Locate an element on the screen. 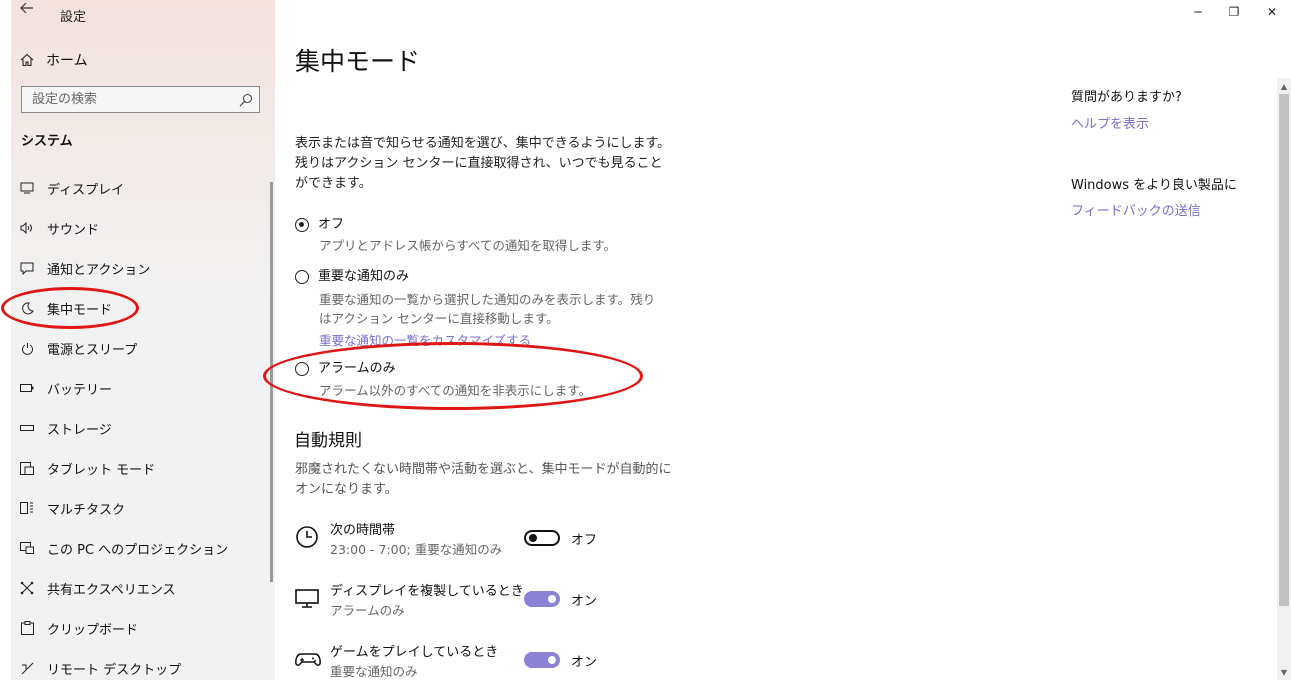  back-button is located at coordinates (27, 10).